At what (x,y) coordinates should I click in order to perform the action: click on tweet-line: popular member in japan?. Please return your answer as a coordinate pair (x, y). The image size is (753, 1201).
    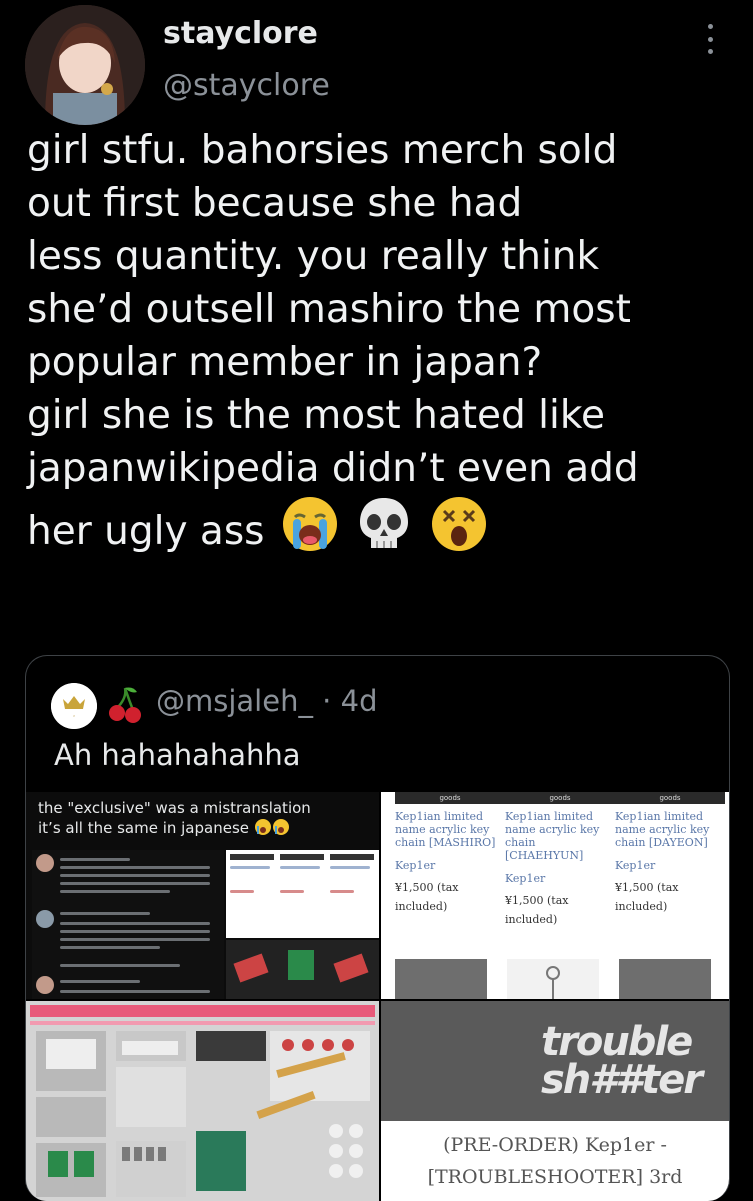
    Looking at the image, I should click on (285, 362).